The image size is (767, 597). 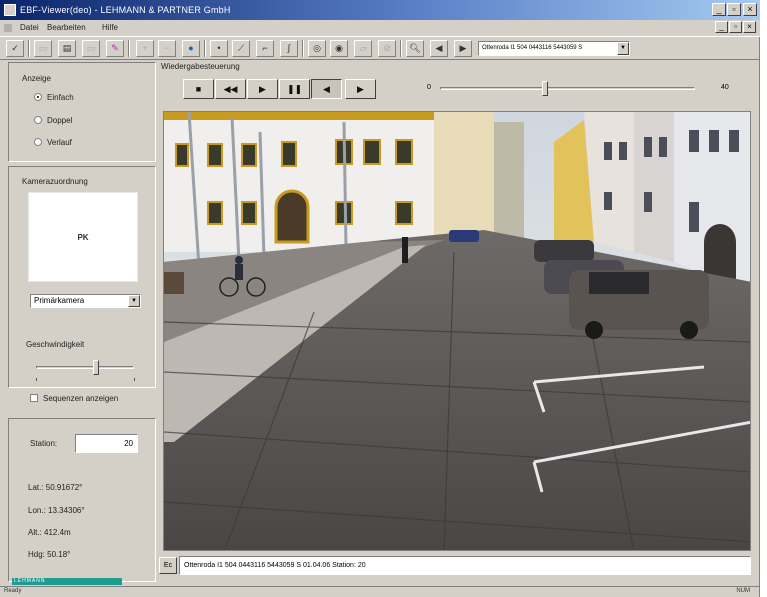 I want to click on zoom-in-icon: ▤, so click(x=67, y=48).